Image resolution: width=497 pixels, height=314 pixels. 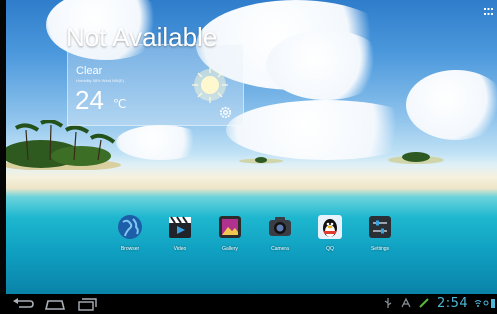 I want to click on app-gallery: Gallery, so click(x=230, y=233).